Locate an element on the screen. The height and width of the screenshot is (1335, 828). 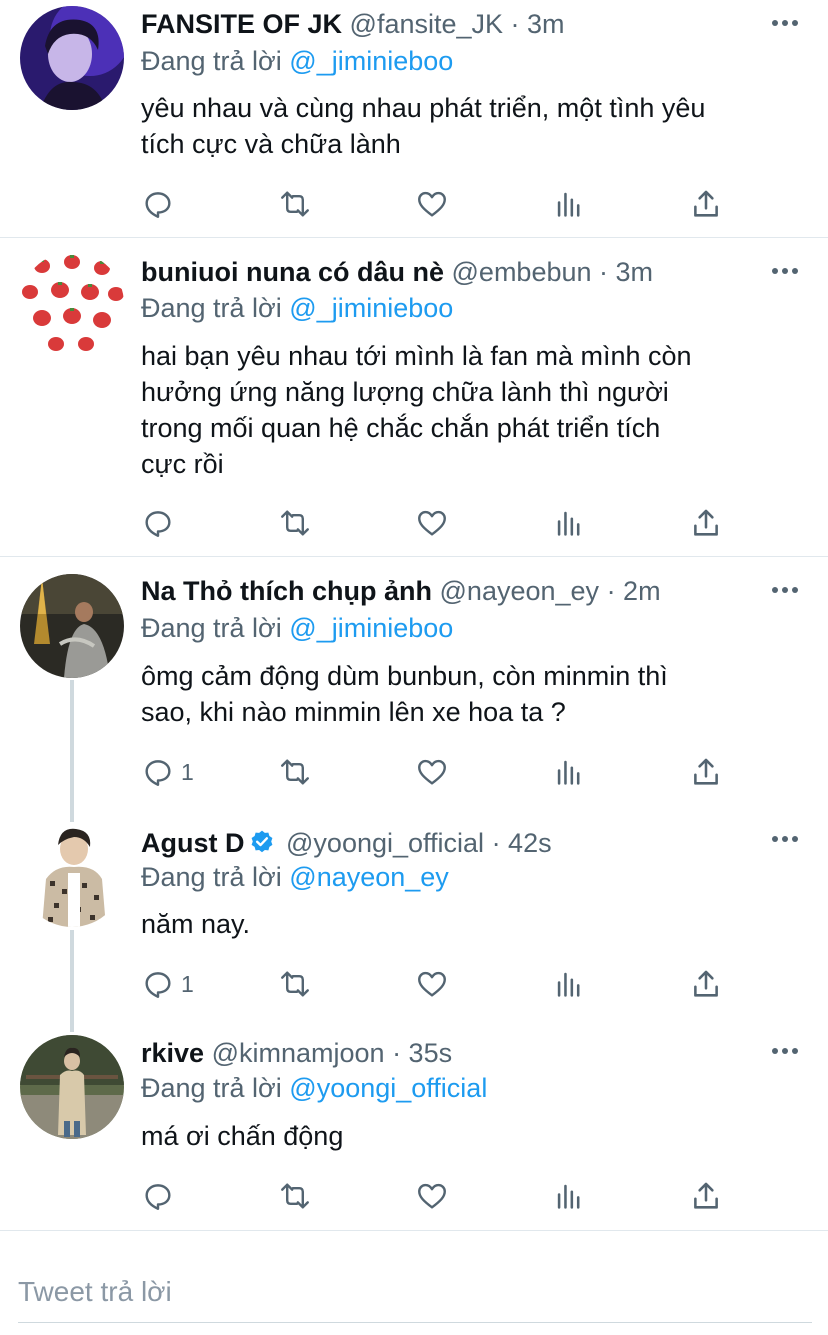
display-name: Na Thỏ thích chụp ảnh is located at coordinates (286, 591).